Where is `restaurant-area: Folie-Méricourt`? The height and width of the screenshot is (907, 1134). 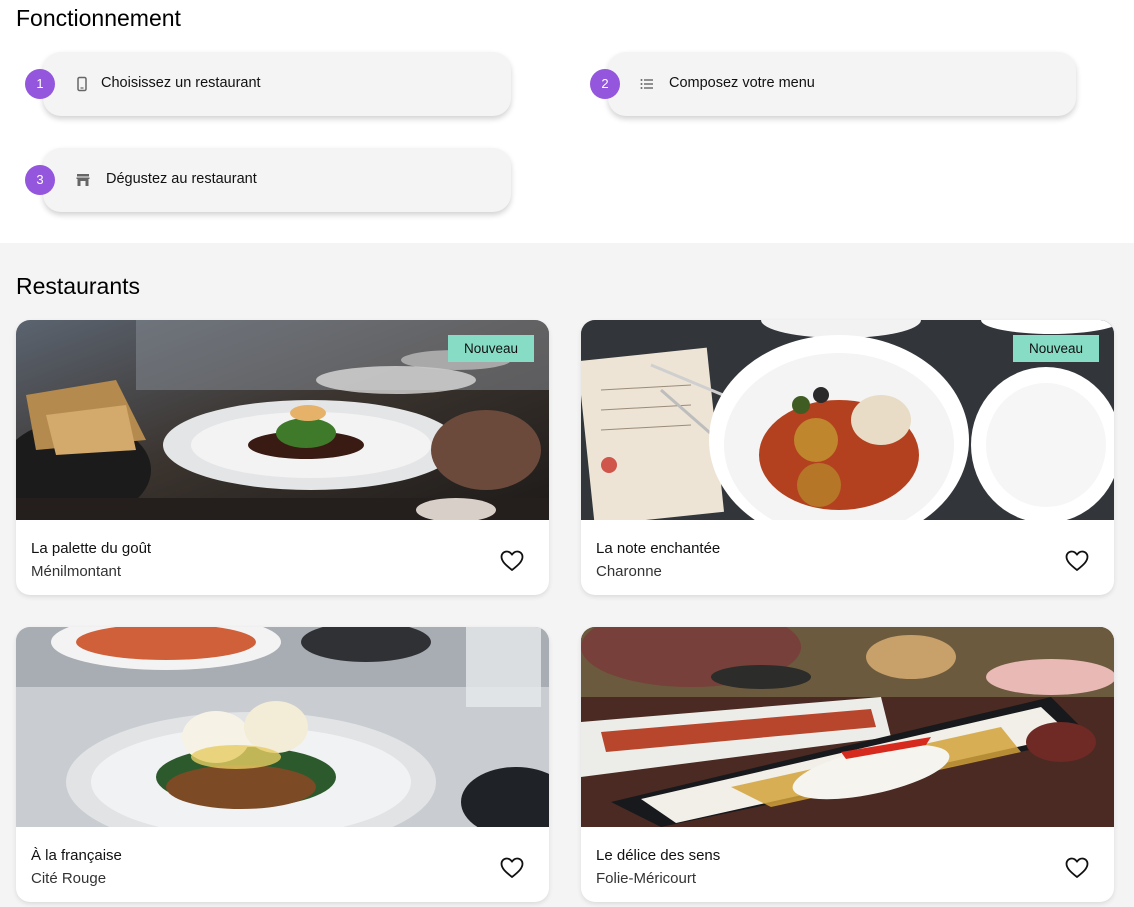 restaurant-area: Folie-Méricourt is located at coordinates (646, 878).